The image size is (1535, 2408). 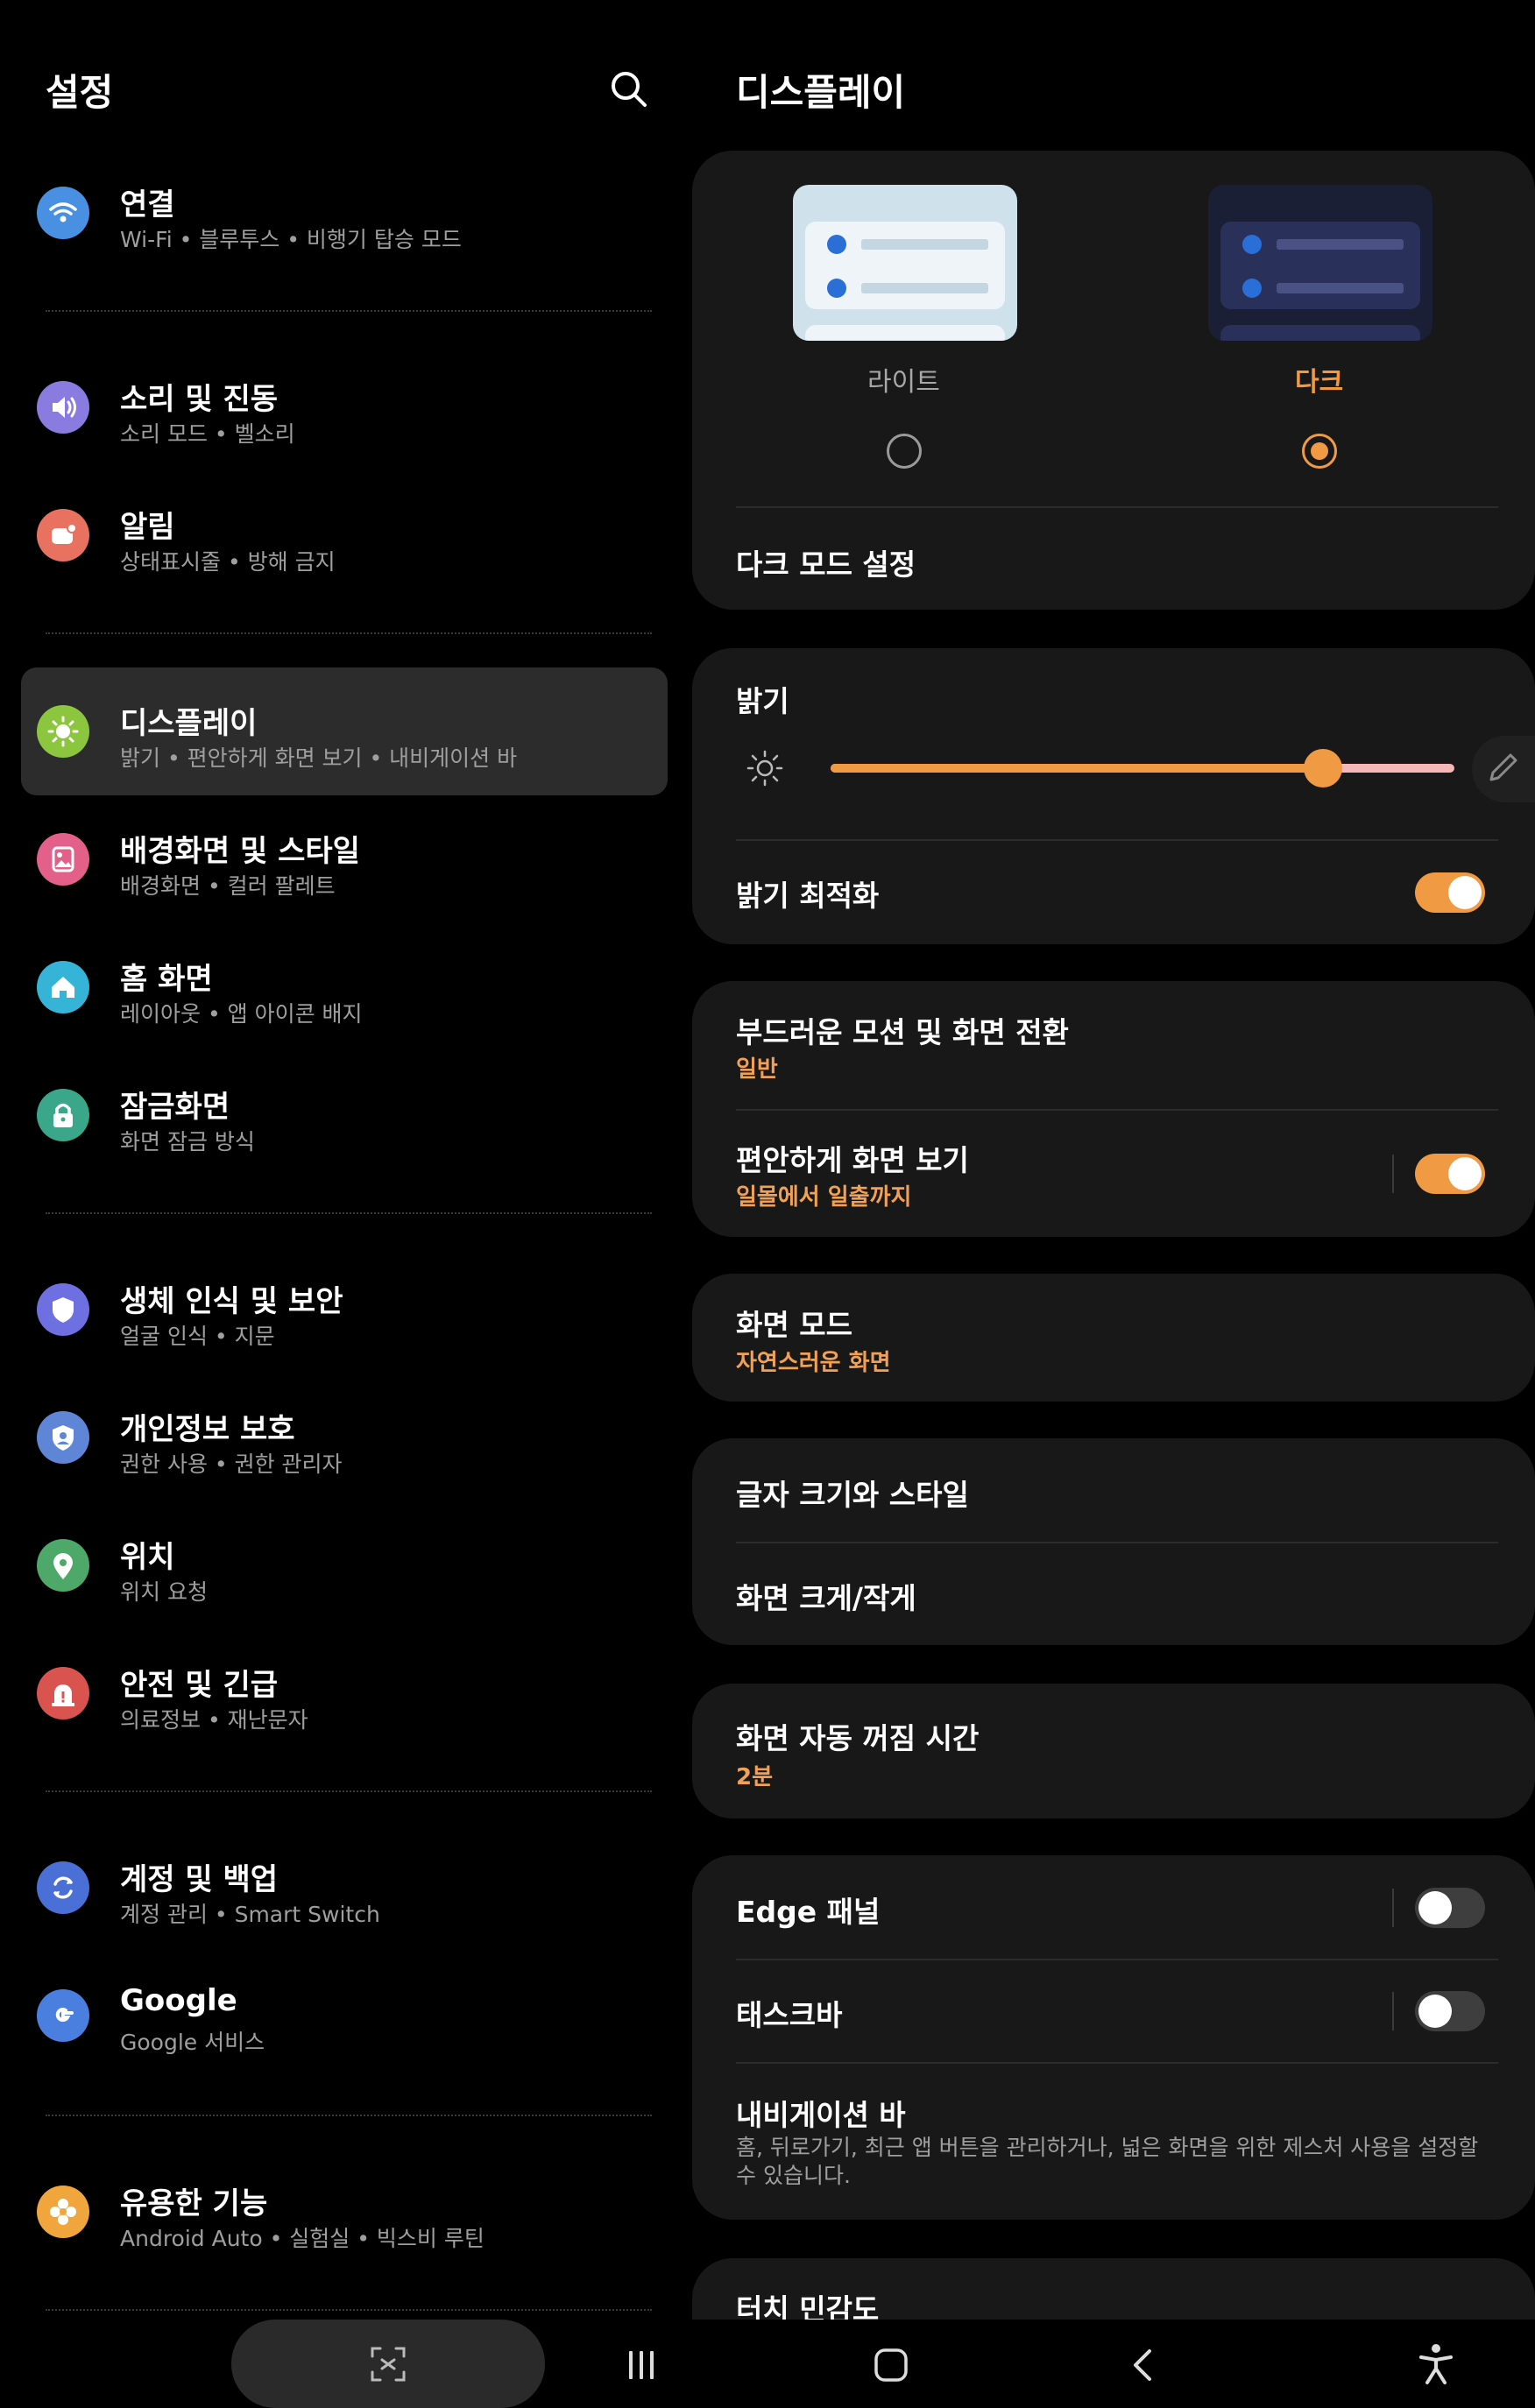 I want to click on dark-mode-settings: 다크 모드 설정, so click(x=826, y=562).